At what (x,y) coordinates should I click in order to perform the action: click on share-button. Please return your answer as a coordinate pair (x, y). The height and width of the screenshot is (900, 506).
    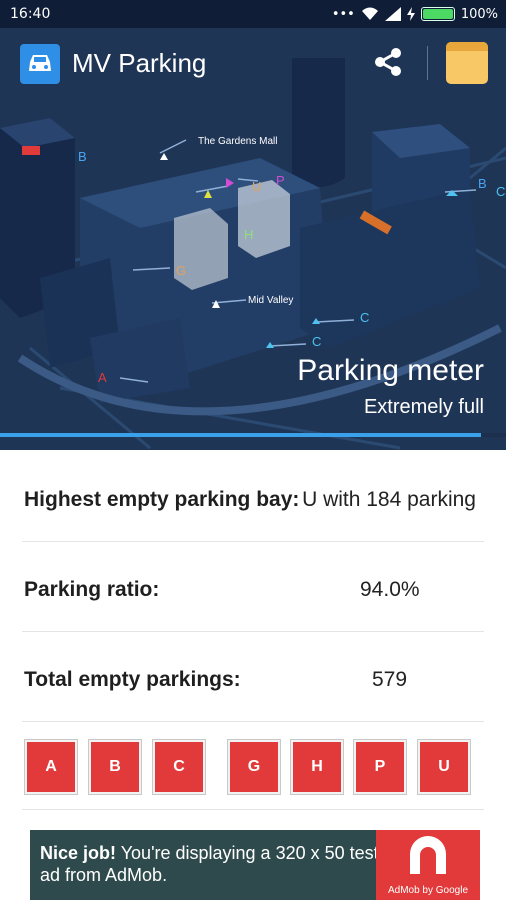
    Looking at the image, I should click on (388, 62).